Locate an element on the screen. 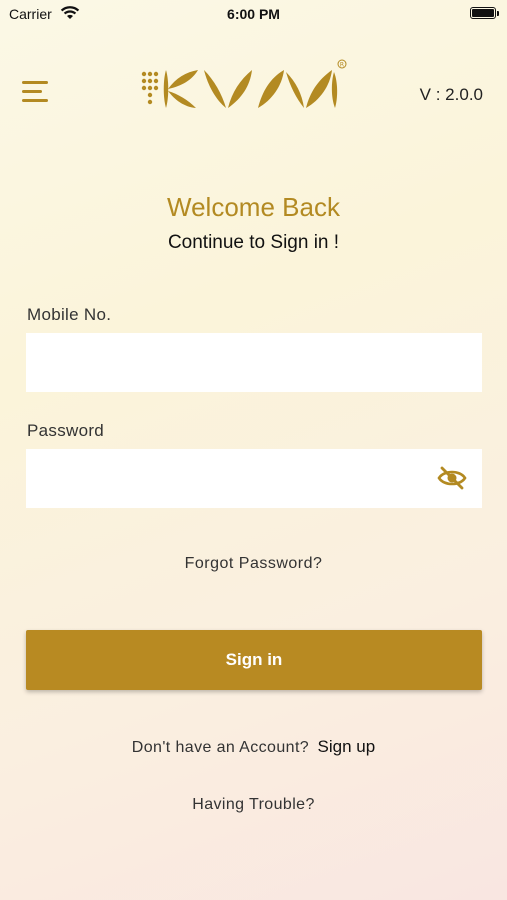 This screenshot has height=900, width=507. status-bar: Carrier 6:00 PM is located at coordinates (253, 14).